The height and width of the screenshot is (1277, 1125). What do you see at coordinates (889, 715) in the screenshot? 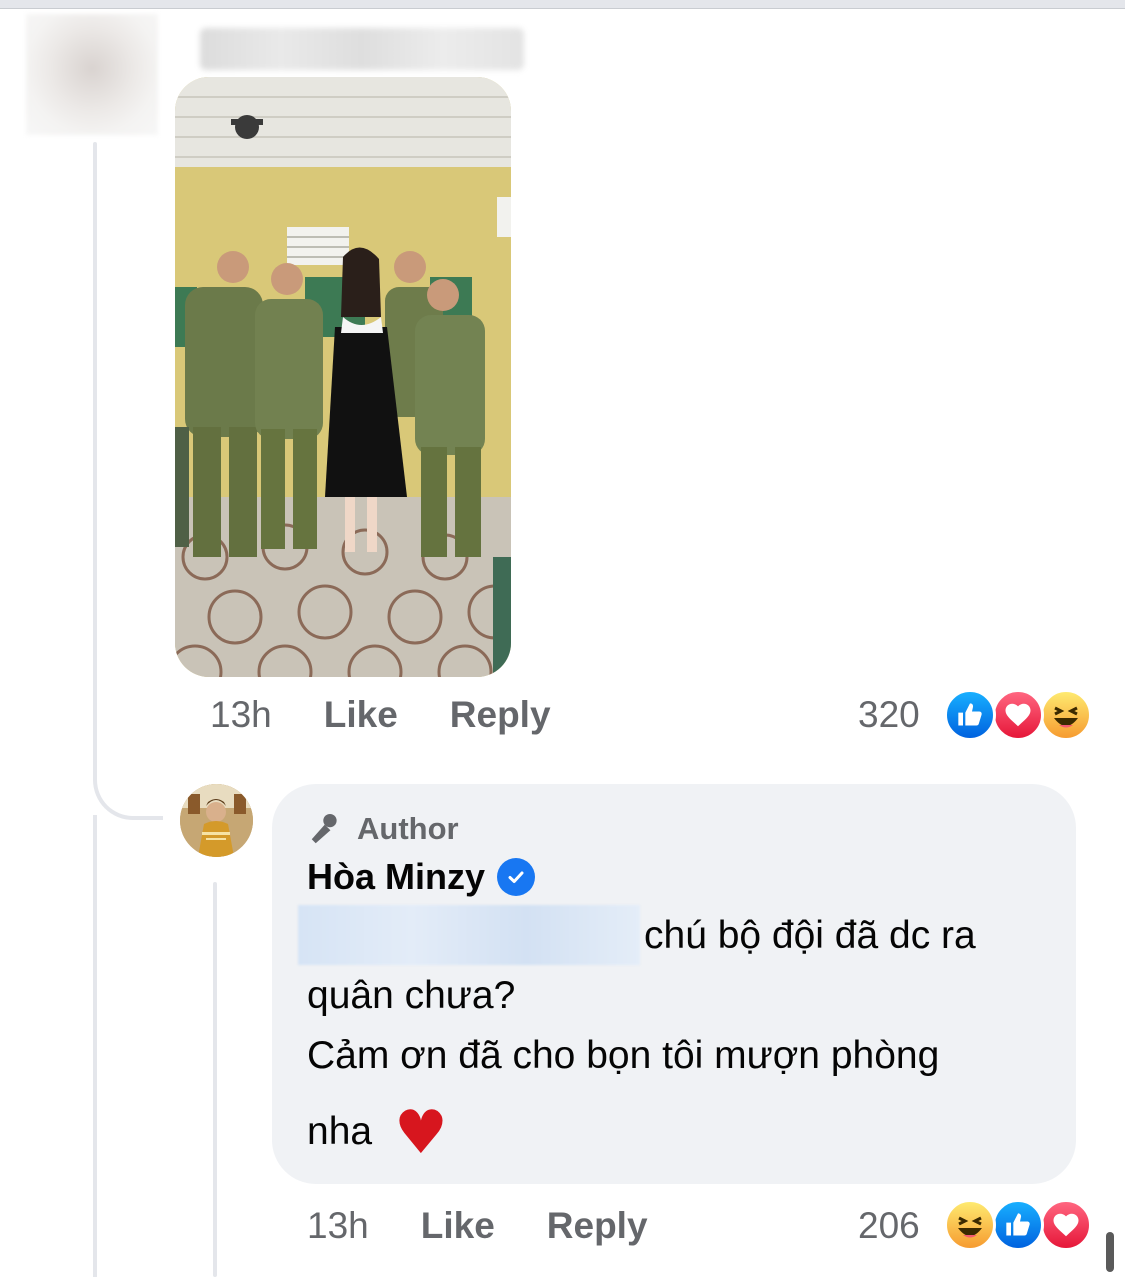
I see `comment-reaction-count: 320` at bounding box center [889, 715].